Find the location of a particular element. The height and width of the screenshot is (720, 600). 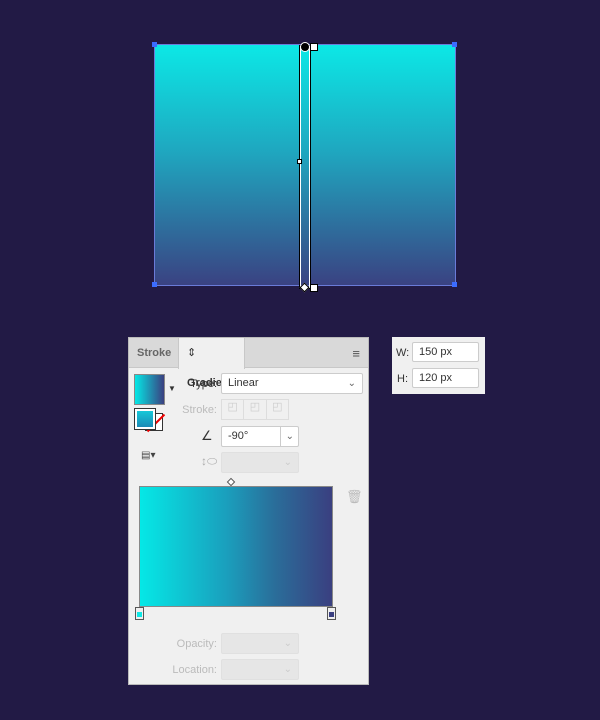

tab-gradient: ⇕ Gradient is located at coordinates (211, 363).